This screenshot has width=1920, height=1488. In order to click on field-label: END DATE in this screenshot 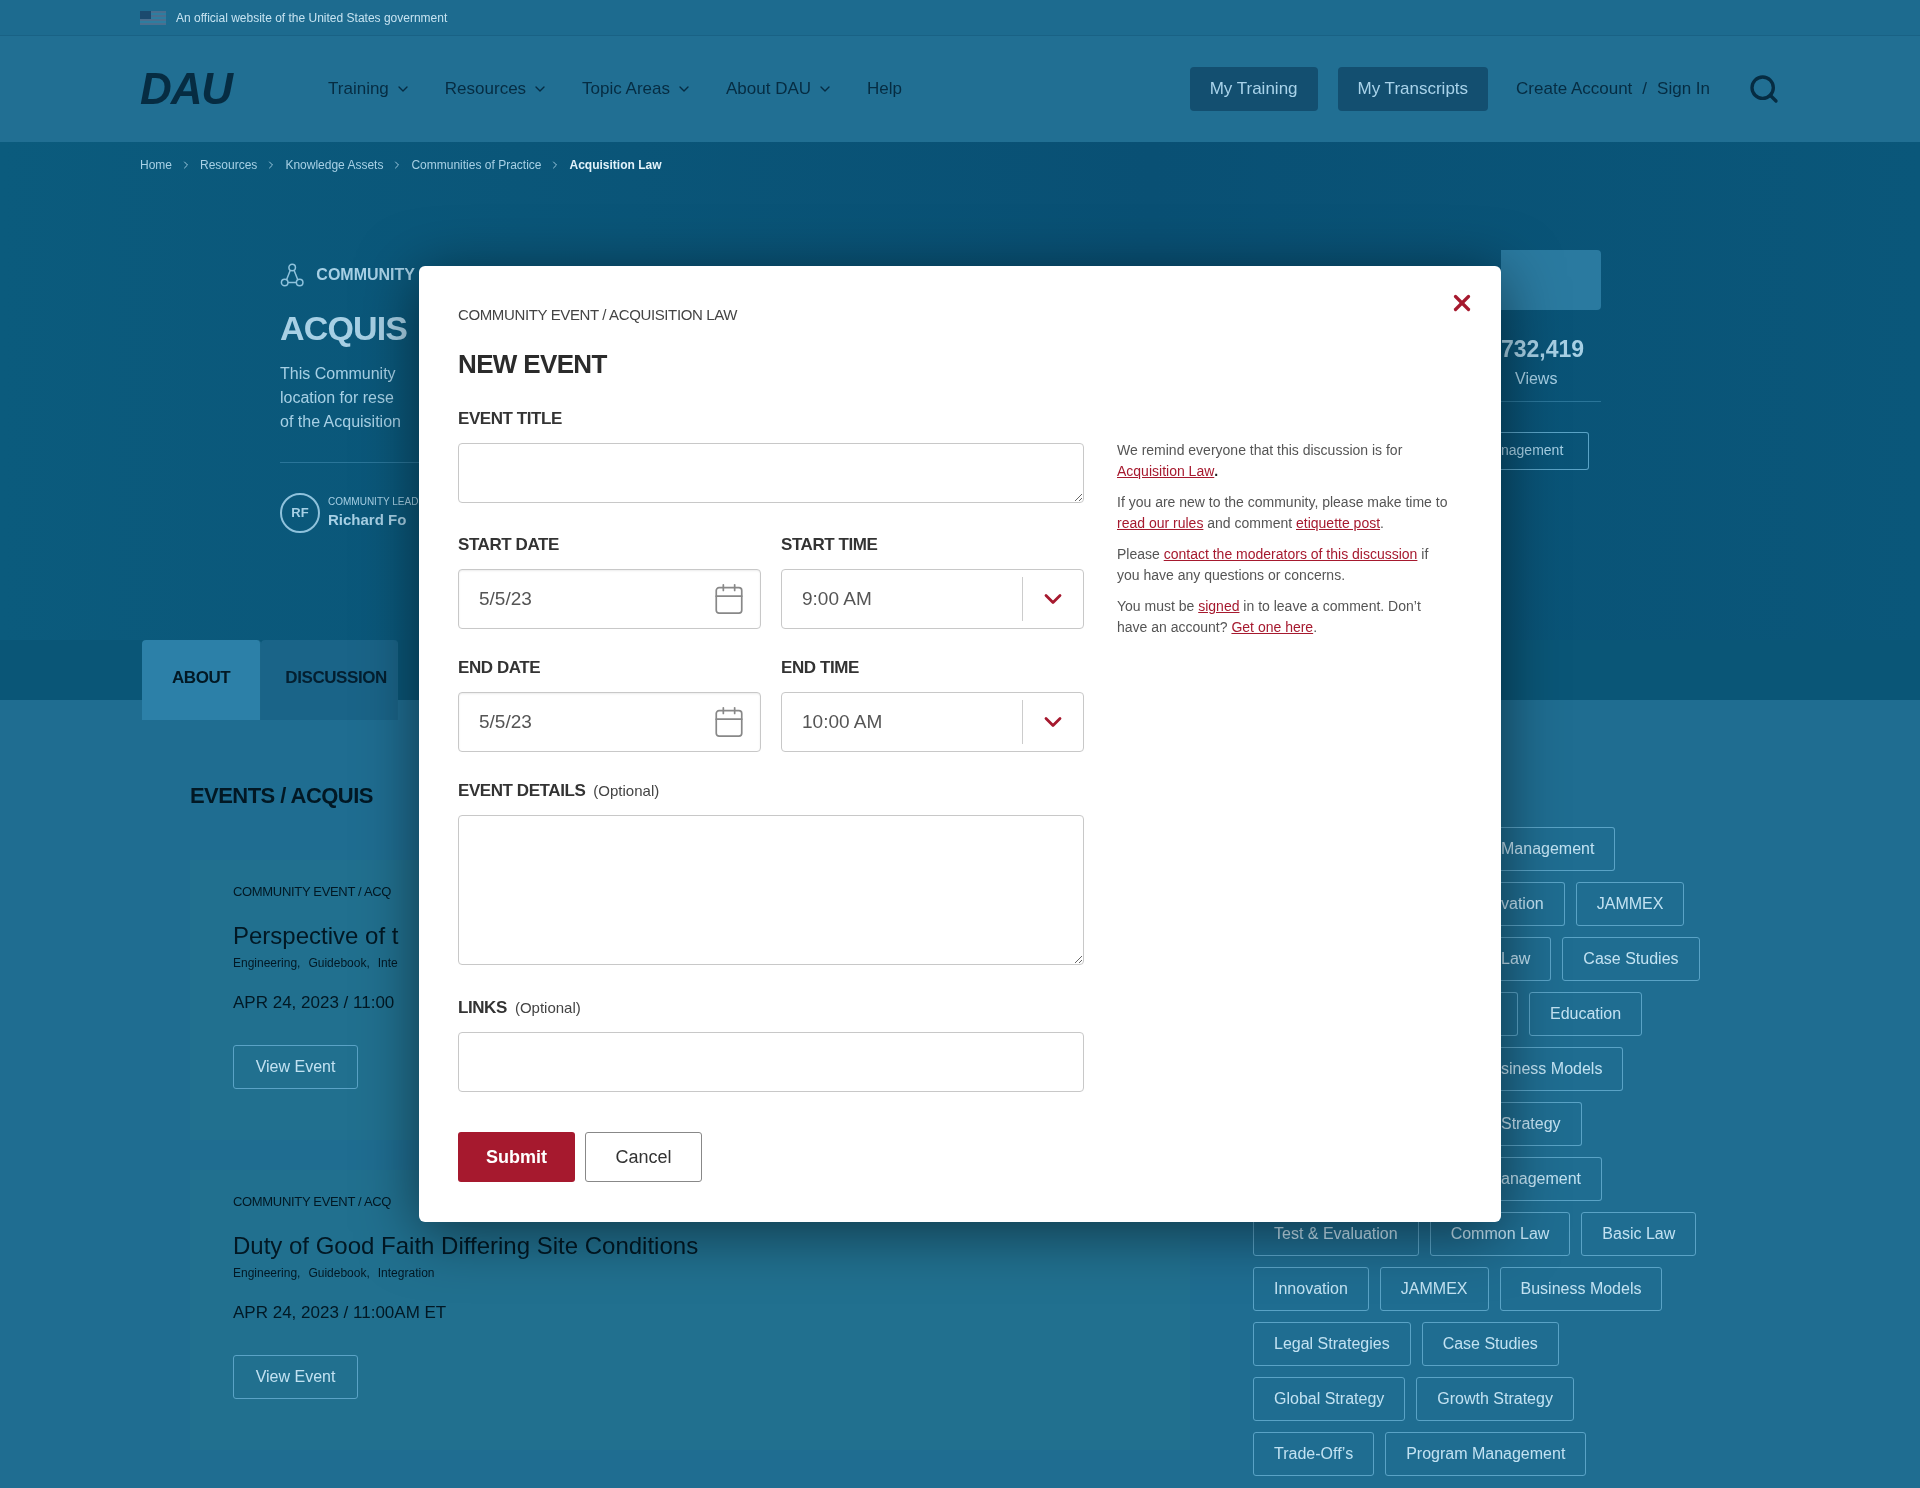, I will do `click(499, 668)`.